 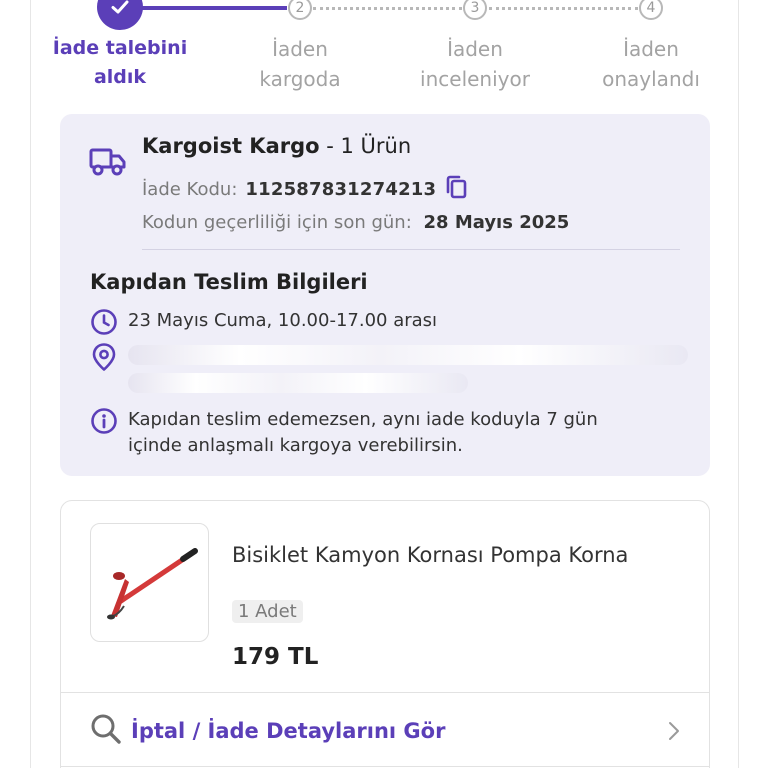 I want to click on step-4-number: 4, so click(x=651, y=10).